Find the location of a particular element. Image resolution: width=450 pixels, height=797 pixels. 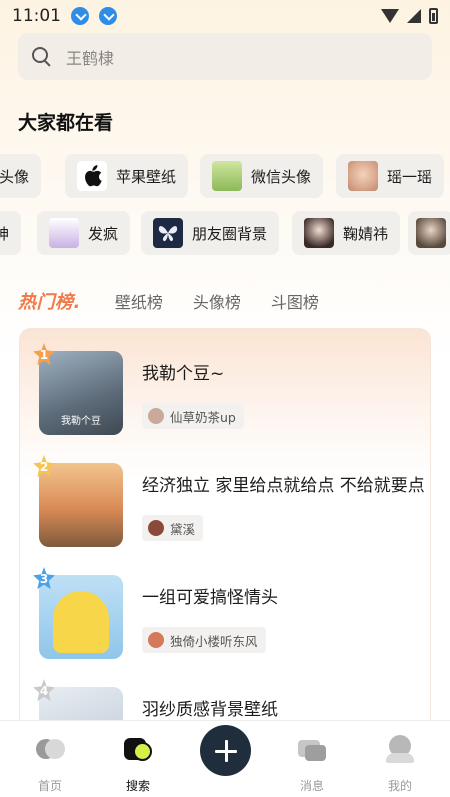

chip-partial: 神 is located at coordinates (11, 233).